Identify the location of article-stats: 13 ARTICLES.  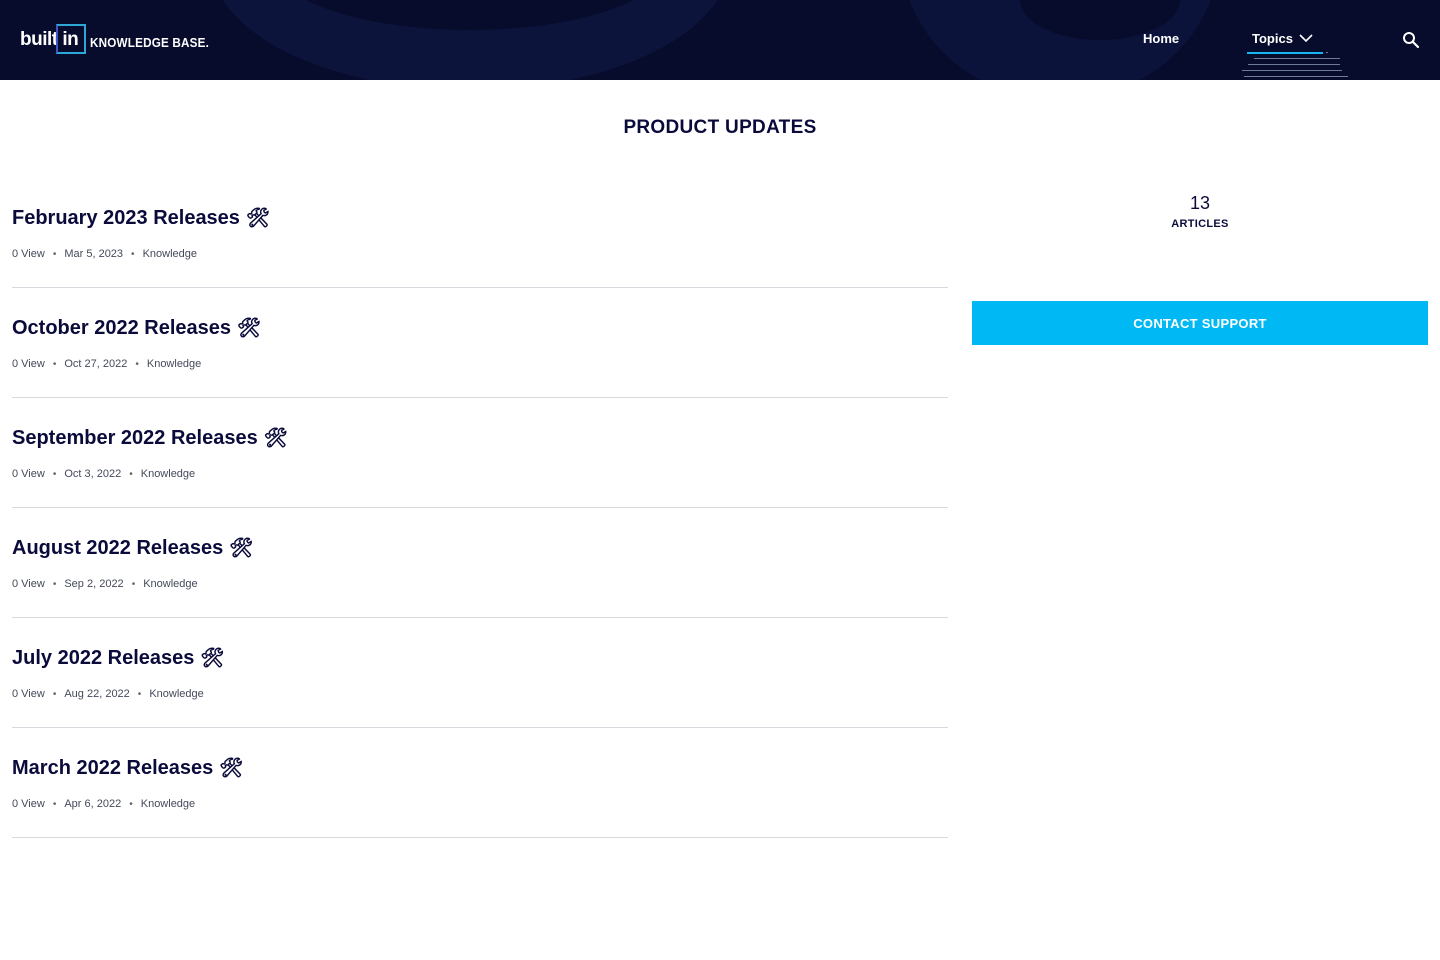
(1200, 211).